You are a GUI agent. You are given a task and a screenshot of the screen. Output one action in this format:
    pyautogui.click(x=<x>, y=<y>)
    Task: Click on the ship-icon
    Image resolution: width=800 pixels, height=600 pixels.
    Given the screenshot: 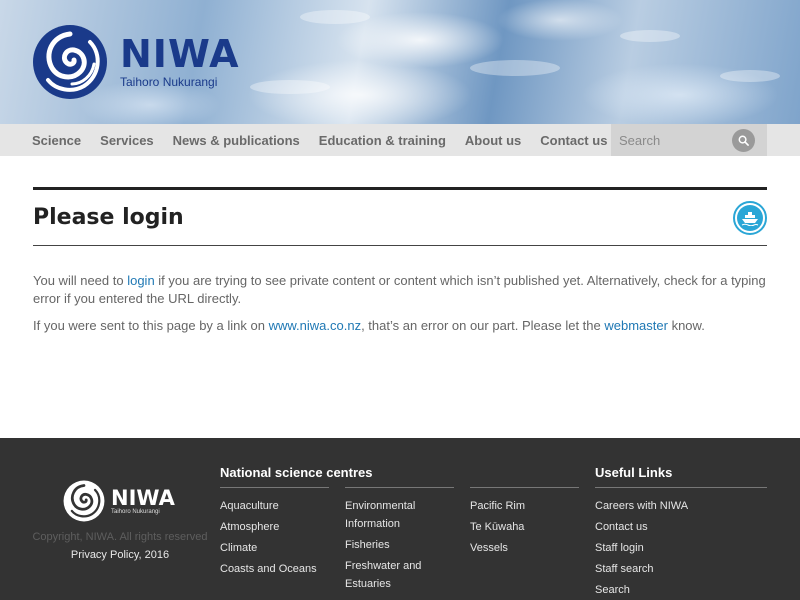 What is the action you would take?
    pyautogui.click(x=750, y=218)
    